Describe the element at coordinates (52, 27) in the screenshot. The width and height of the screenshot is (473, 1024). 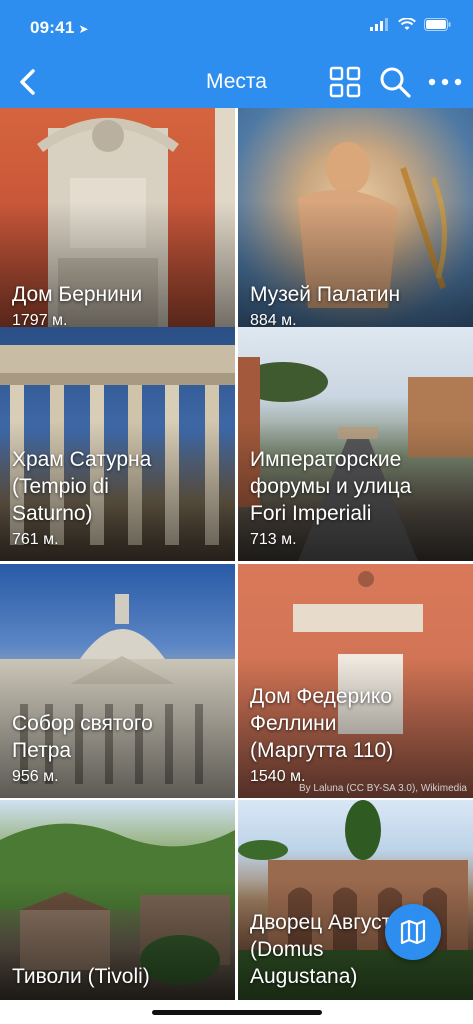
I see `status-time-text: 09:41` at that location.